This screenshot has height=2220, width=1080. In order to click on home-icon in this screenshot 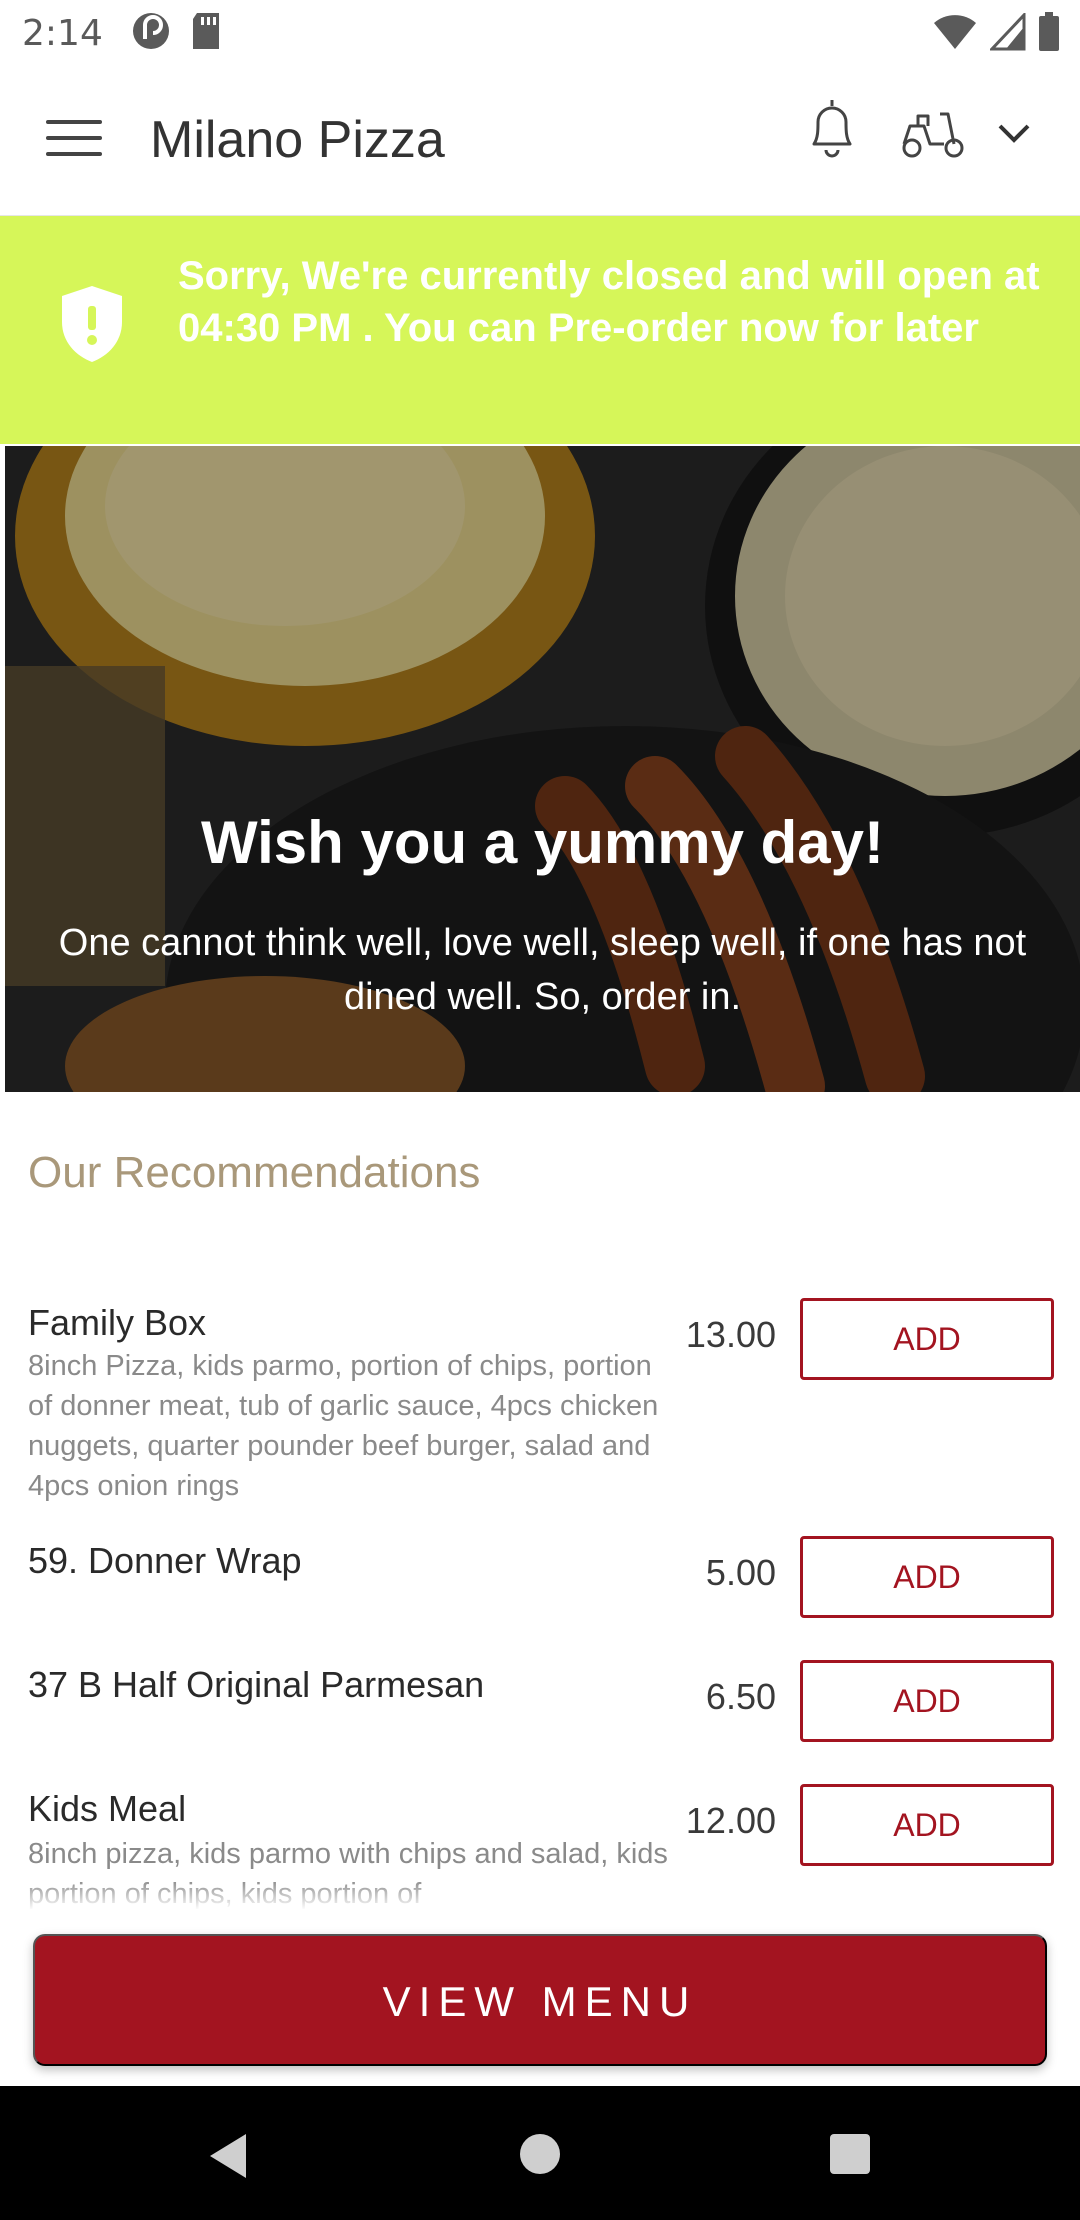, I will do `click(540, 2154)`.